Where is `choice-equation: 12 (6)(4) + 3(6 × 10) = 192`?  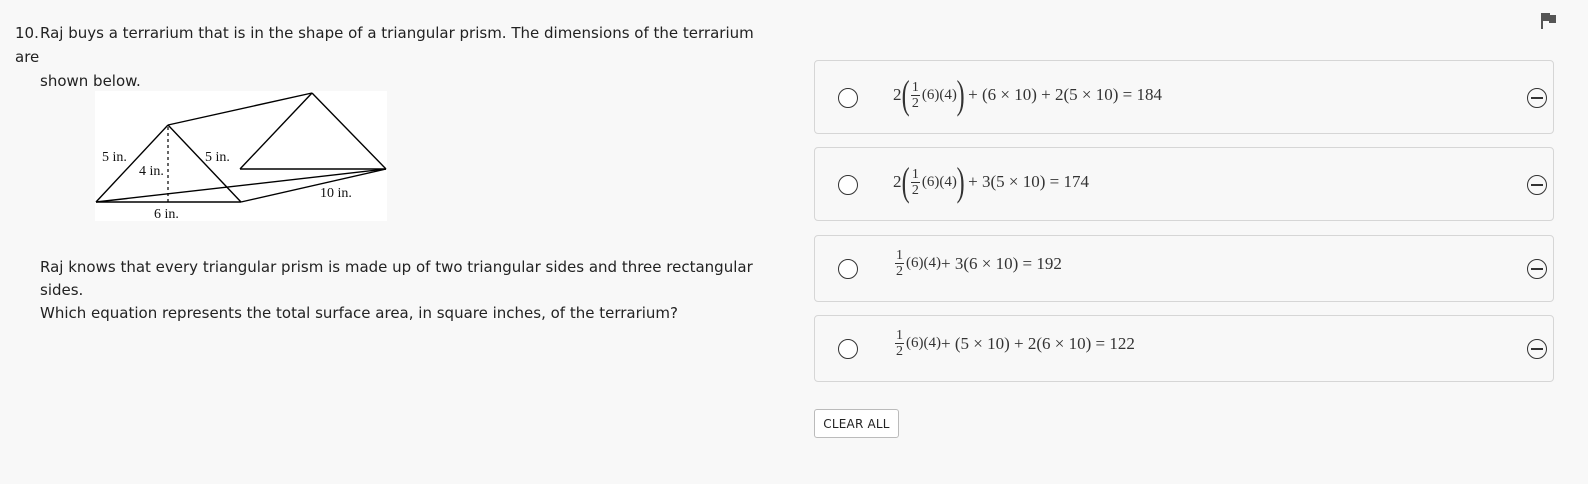
choice-equation: 12 (6)(4) + 3(6 × 10) = 192 is located at coordinates (977, 263).